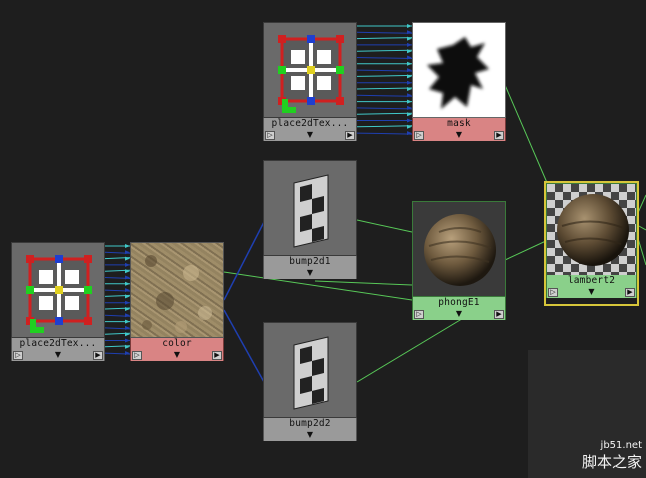  I want to click on bump2d2-node: bump2d2 ▼, so click(310, 382).